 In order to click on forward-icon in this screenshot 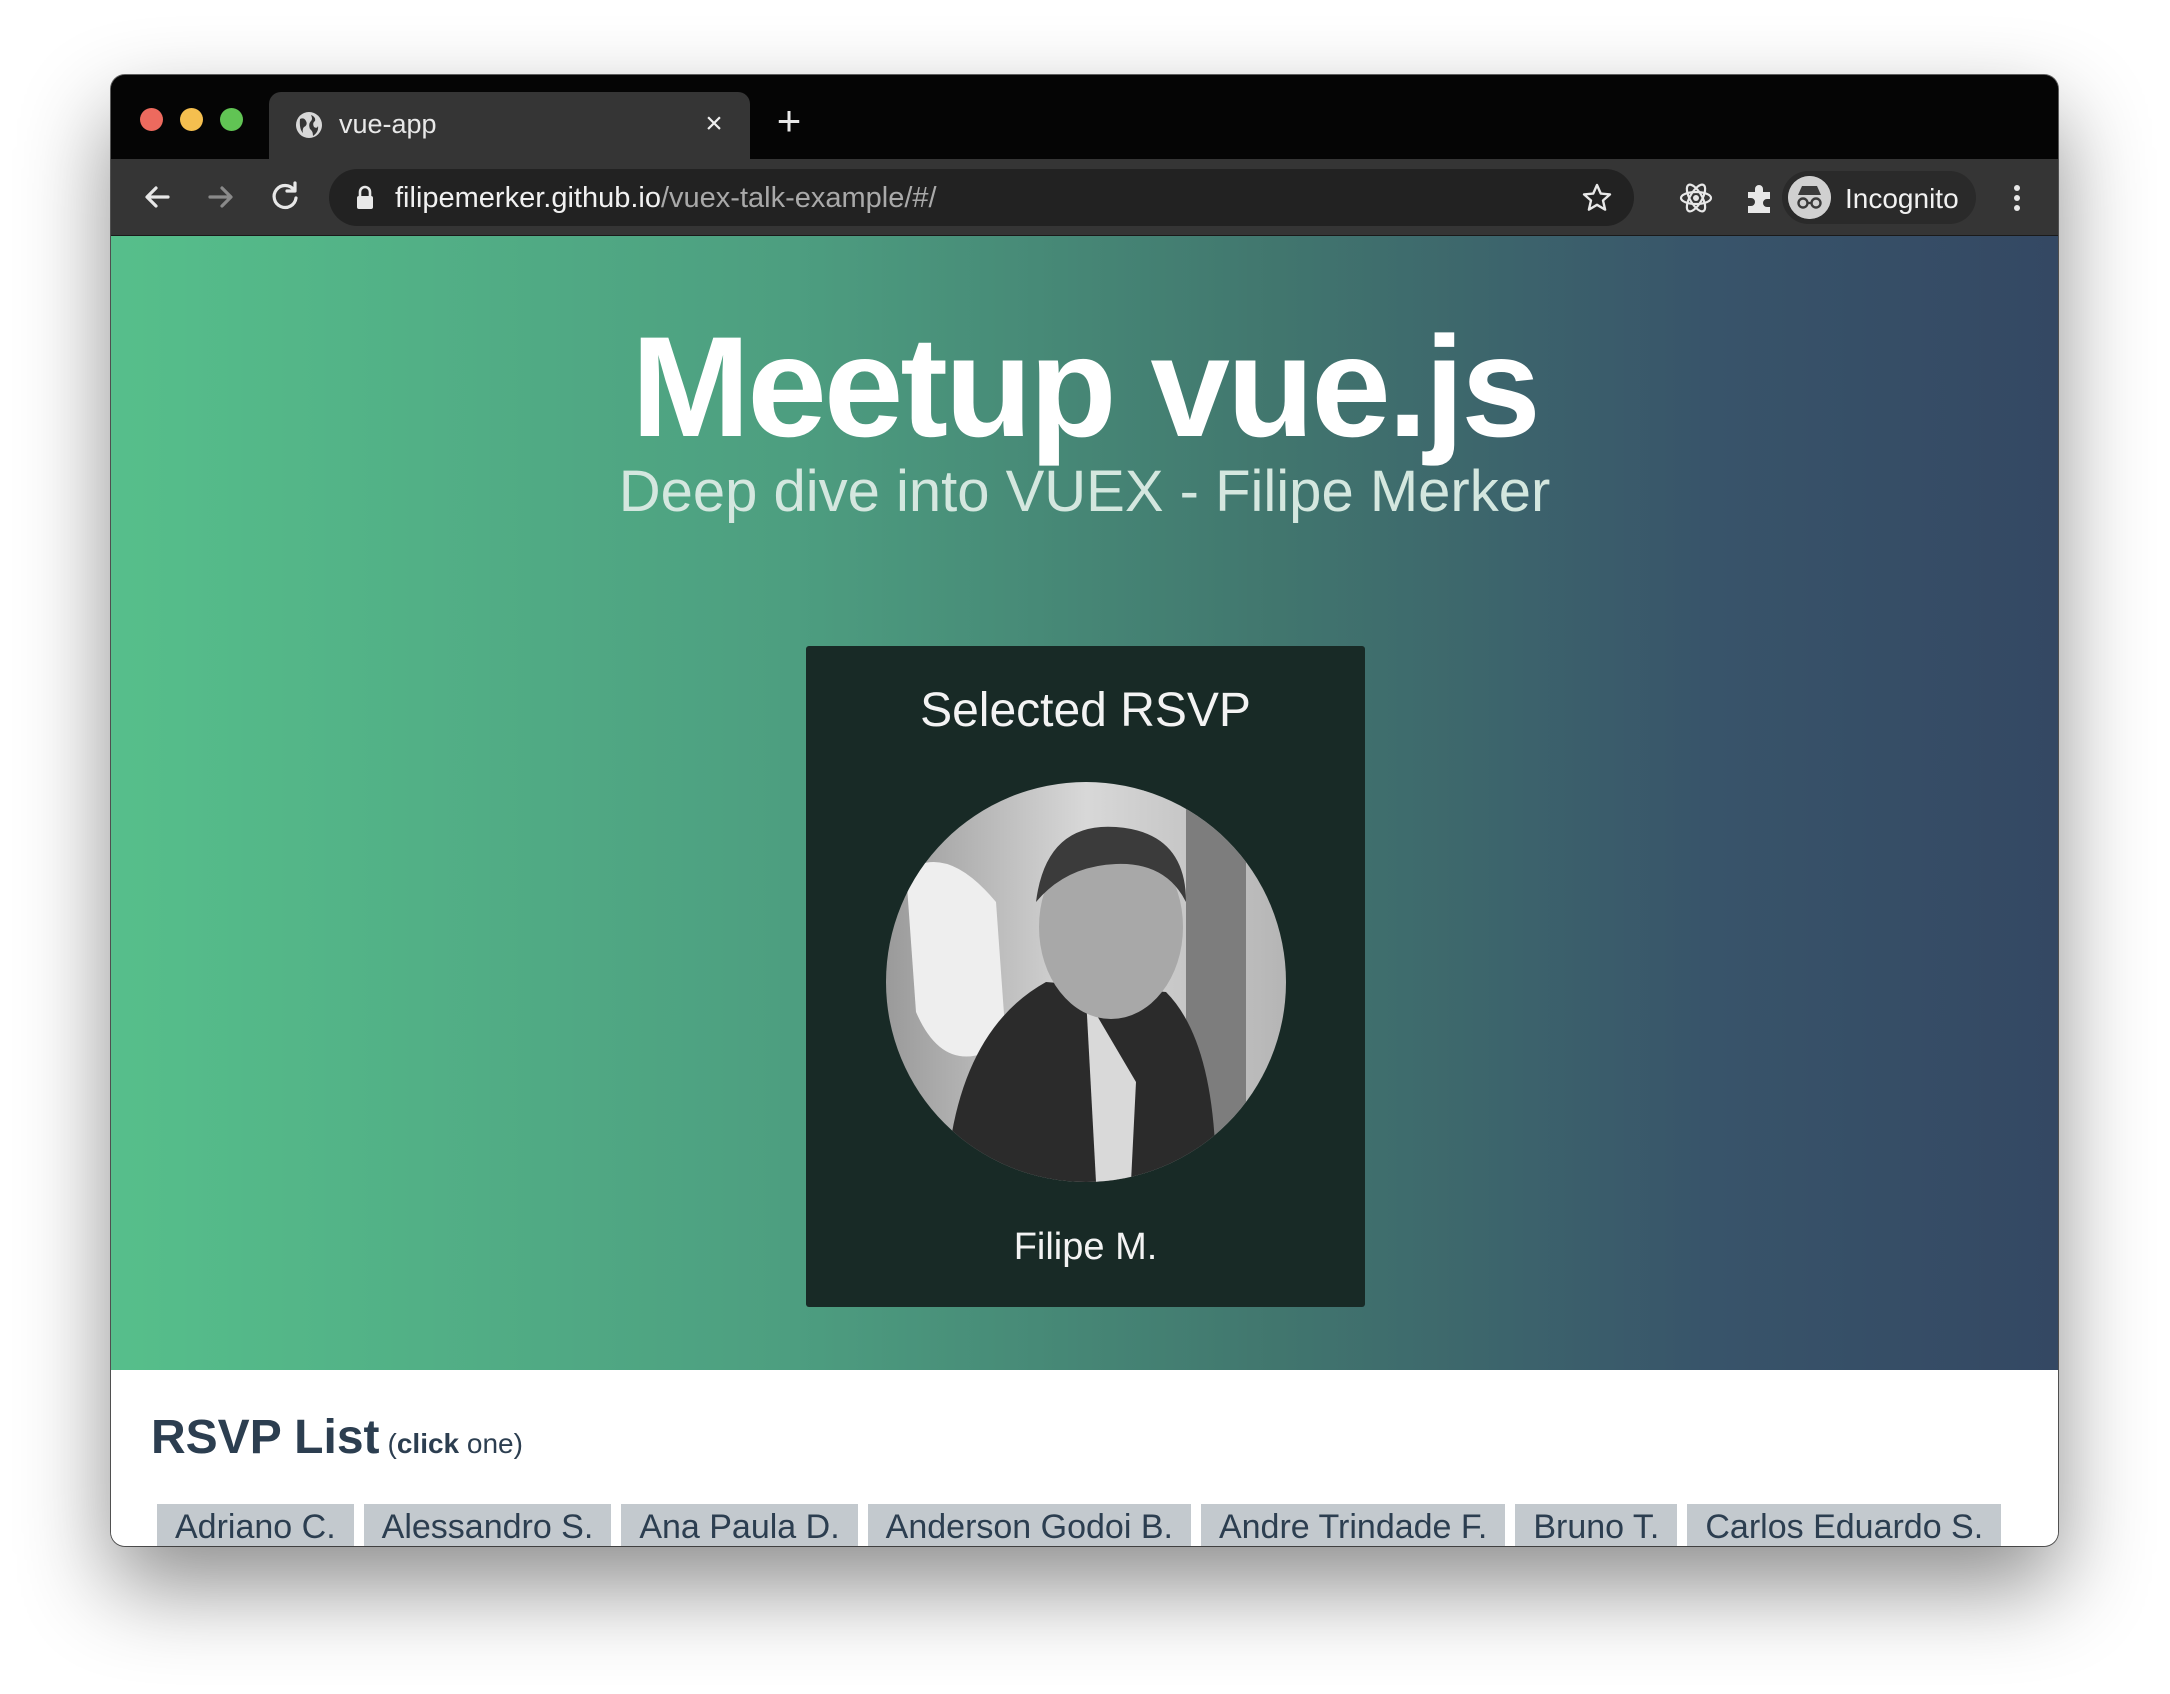, I will do `click(221, 197)`.